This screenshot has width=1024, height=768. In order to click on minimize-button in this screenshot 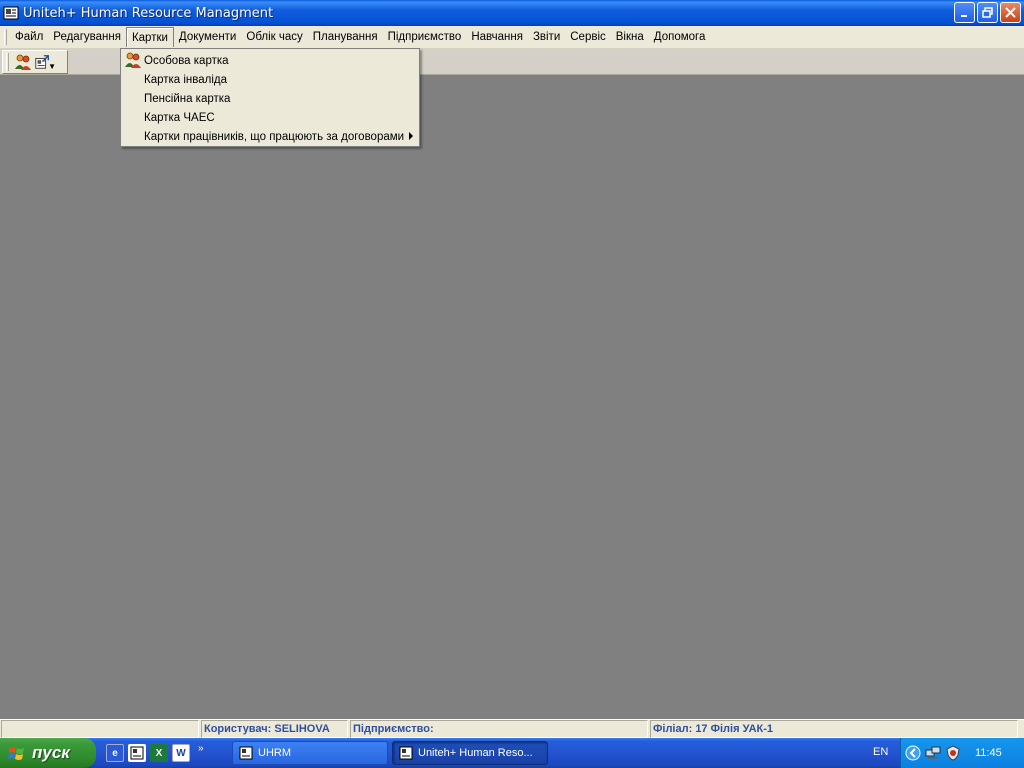, I will do `click(964, 12)`.